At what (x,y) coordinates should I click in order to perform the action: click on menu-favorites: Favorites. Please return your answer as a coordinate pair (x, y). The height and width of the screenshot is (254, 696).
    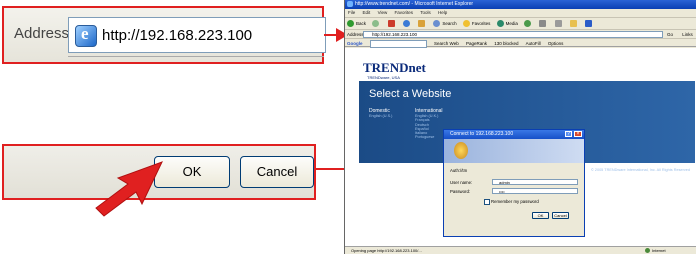
    Looking at the image, I should click on (404, 12).